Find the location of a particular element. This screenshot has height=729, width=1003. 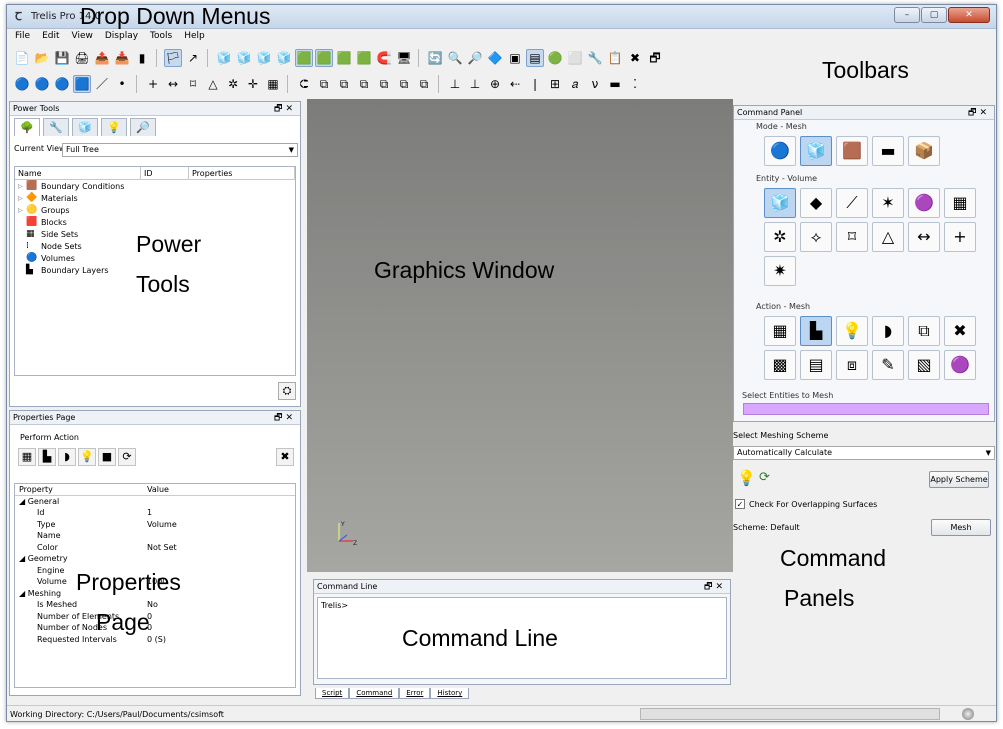

refine-action-icon: ▩ is located at coordinates (780, 365).